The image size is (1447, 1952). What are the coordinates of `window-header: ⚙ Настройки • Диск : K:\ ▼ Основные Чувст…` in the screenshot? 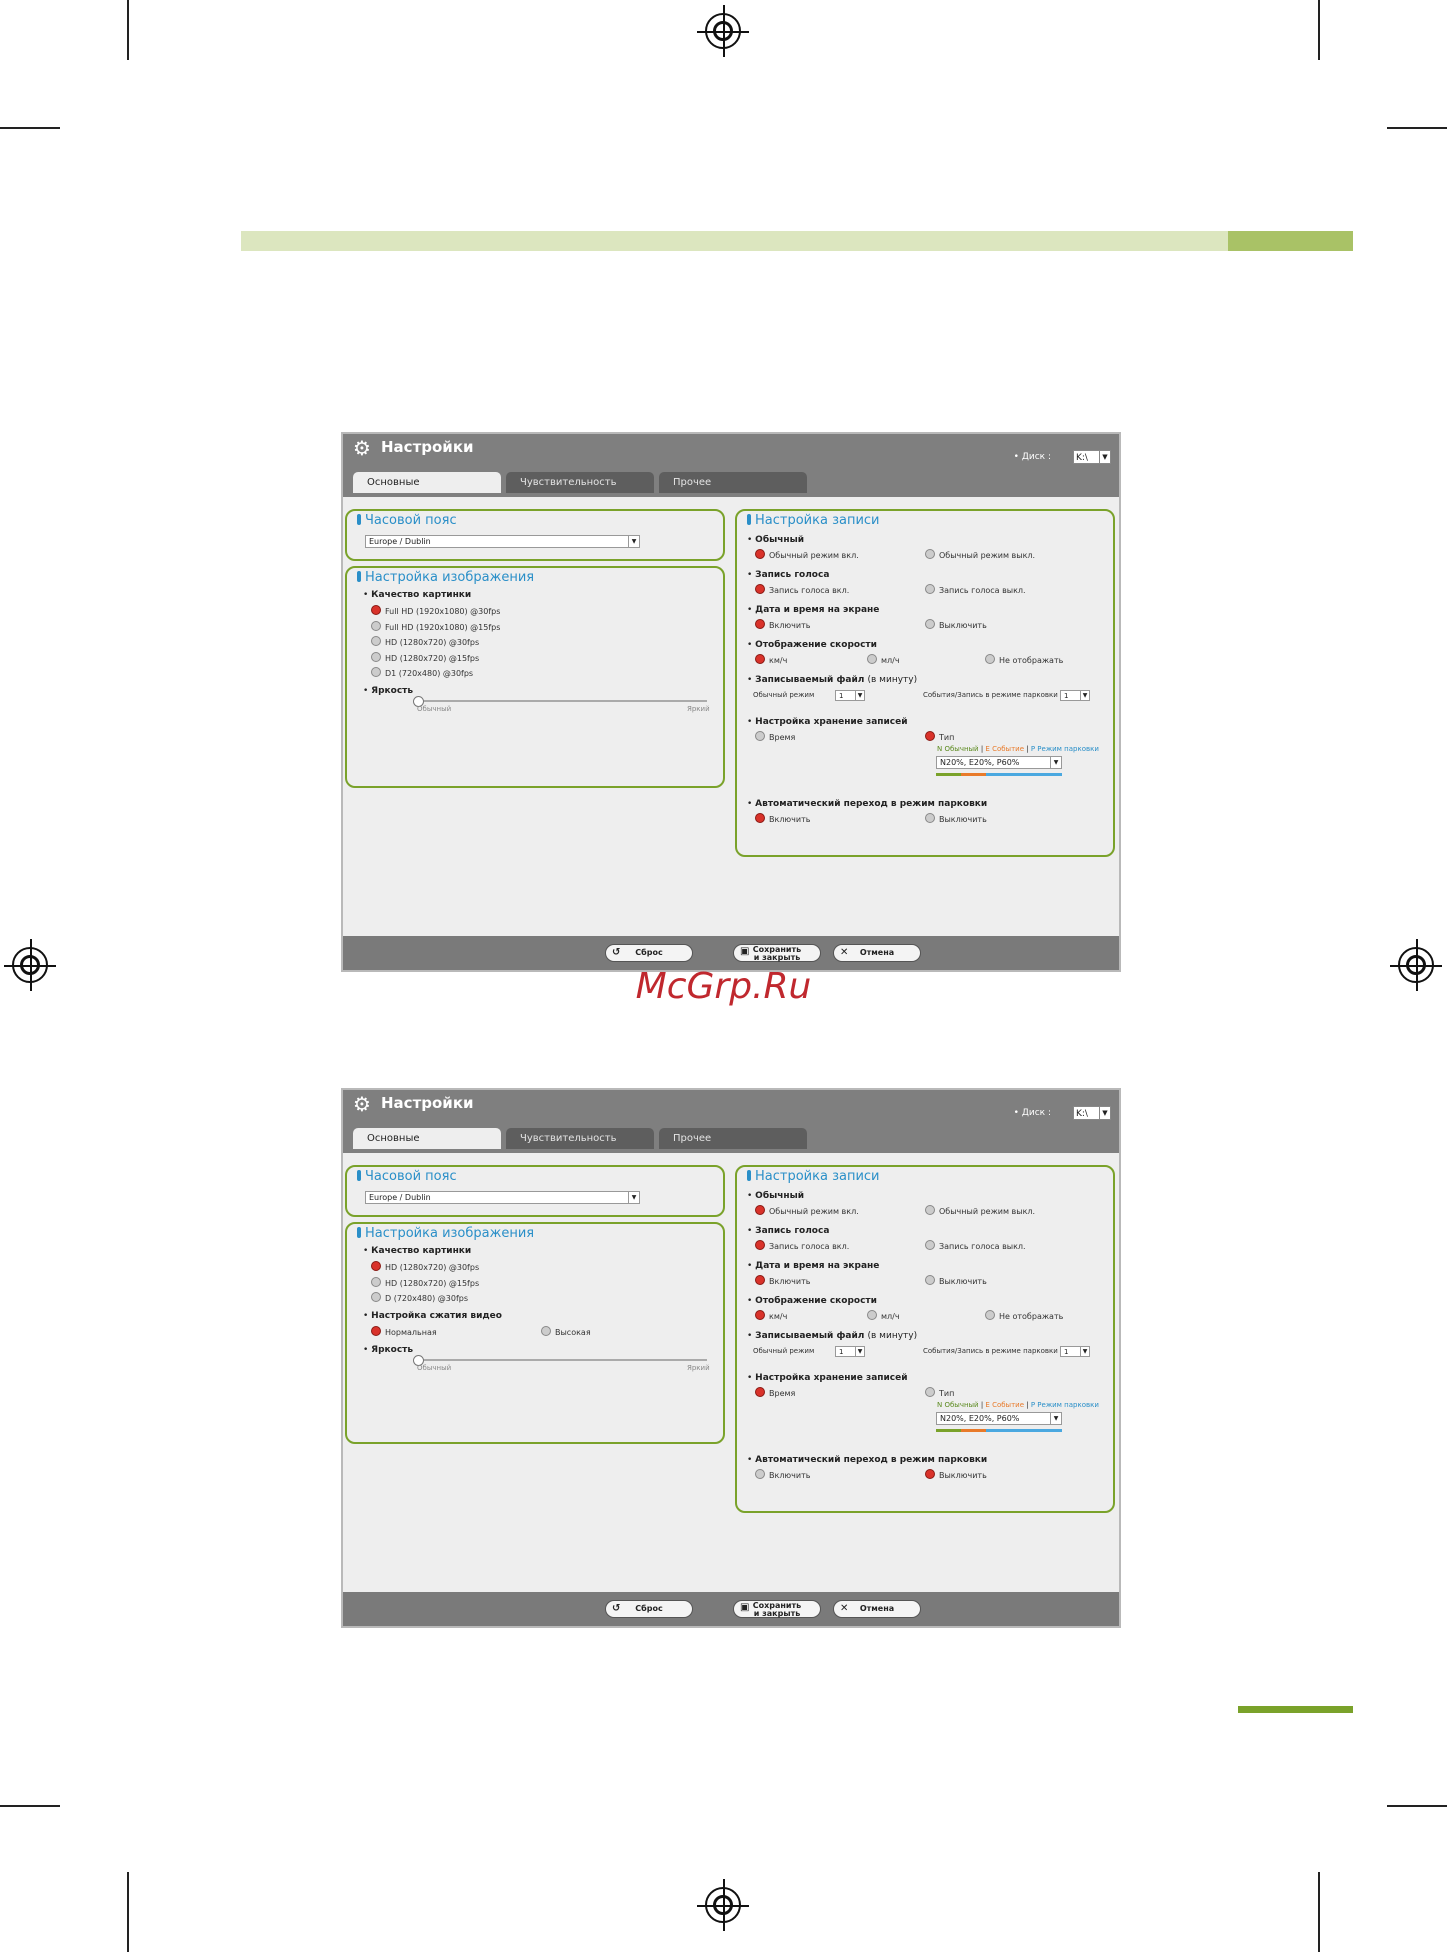 It's located at (731, 465).